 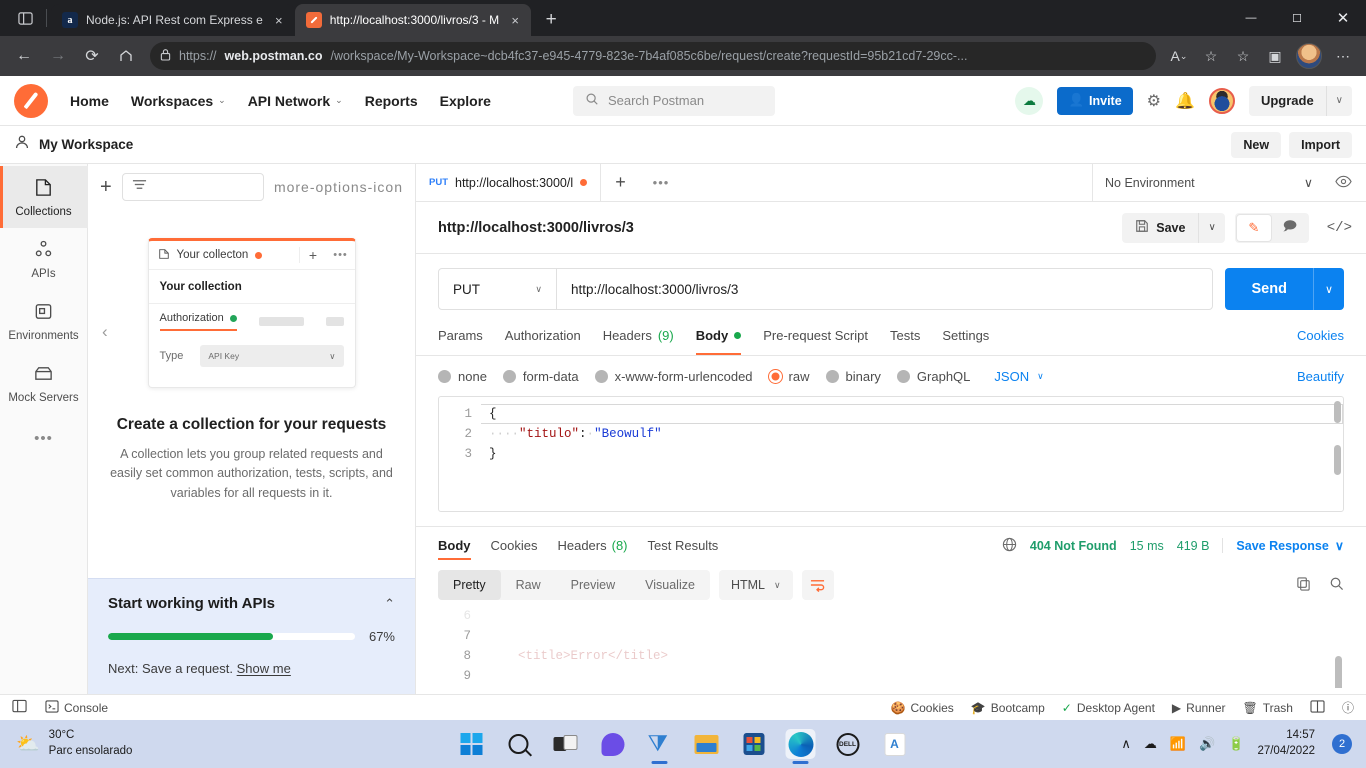 I want to click on search-button, so click(x=519, y=744).